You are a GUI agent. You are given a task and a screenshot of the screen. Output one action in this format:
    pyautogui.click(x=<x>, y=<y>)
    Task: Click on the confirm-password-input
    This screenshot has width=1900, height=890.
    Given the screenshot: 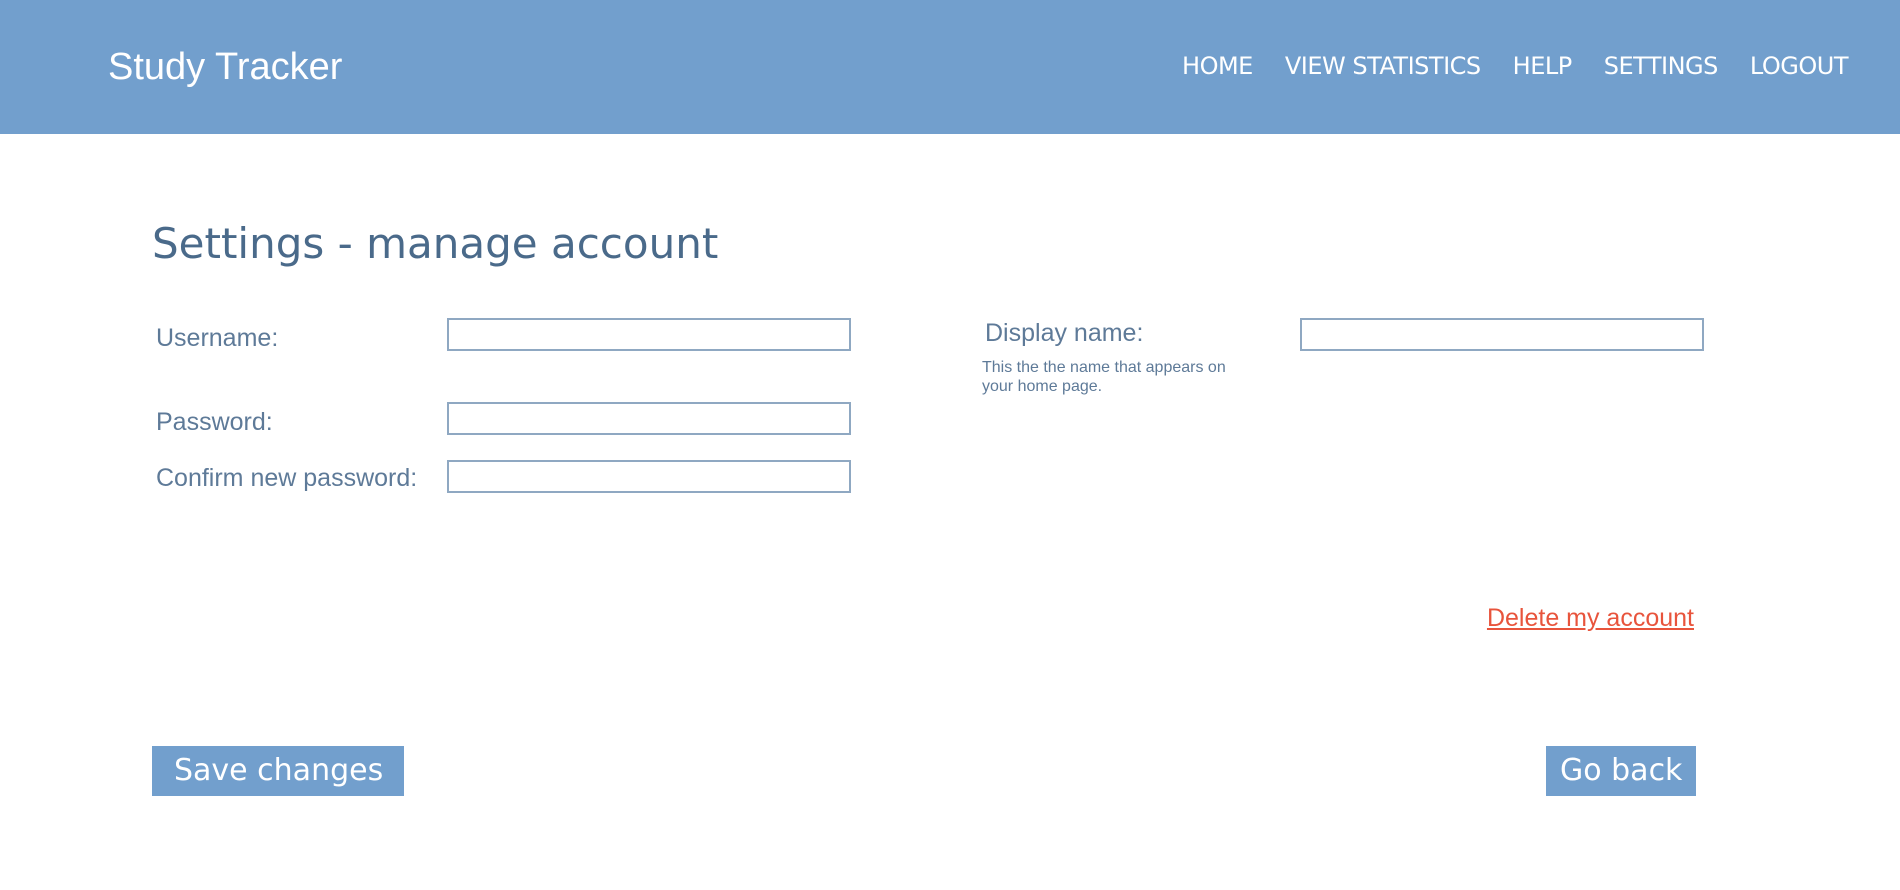 What is the action you would take?
    pyautogui.click(x=649, y=476)
    